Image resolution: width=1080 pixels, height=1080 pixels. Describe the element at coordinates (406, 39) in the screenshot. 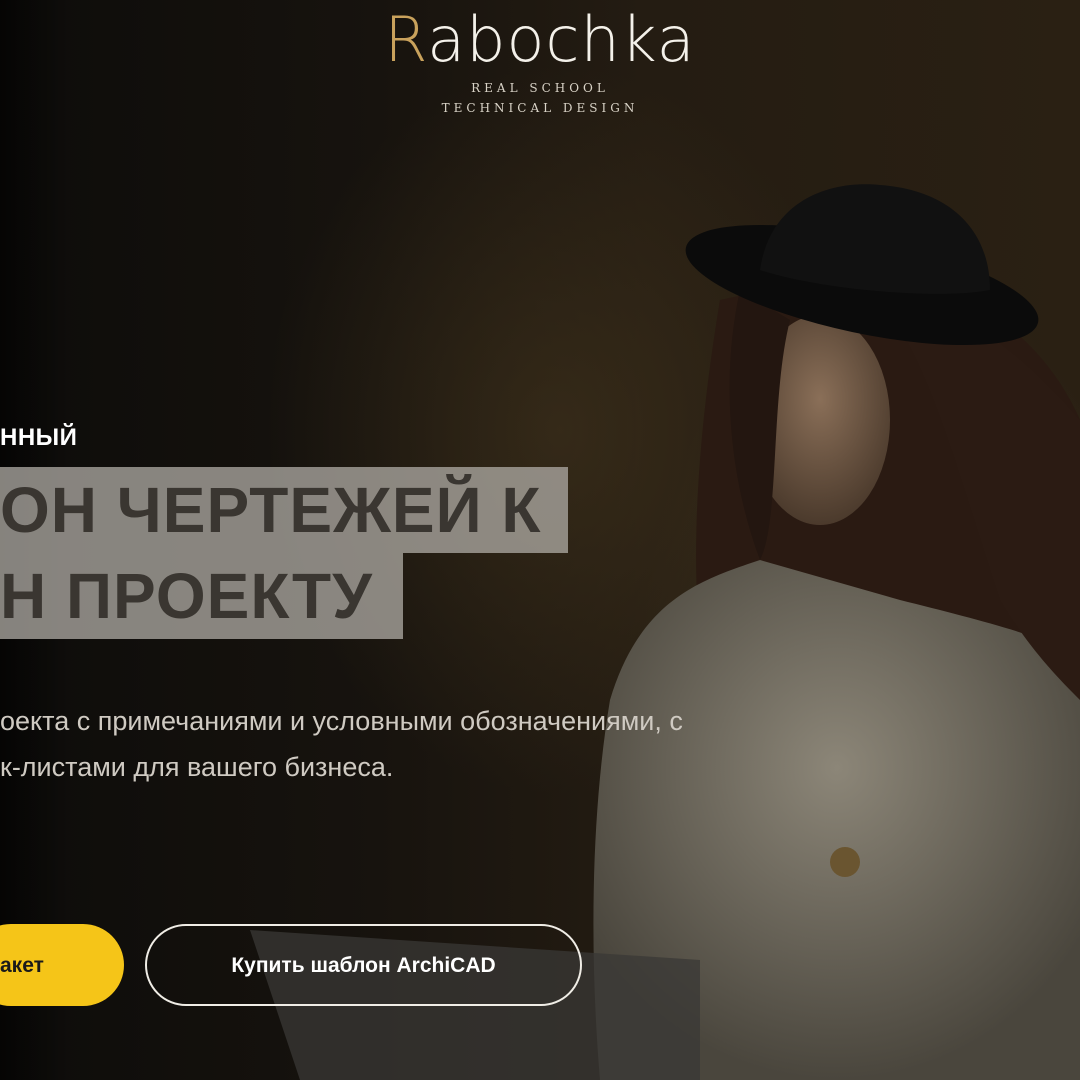

I see `logo-initial: R` at that location.